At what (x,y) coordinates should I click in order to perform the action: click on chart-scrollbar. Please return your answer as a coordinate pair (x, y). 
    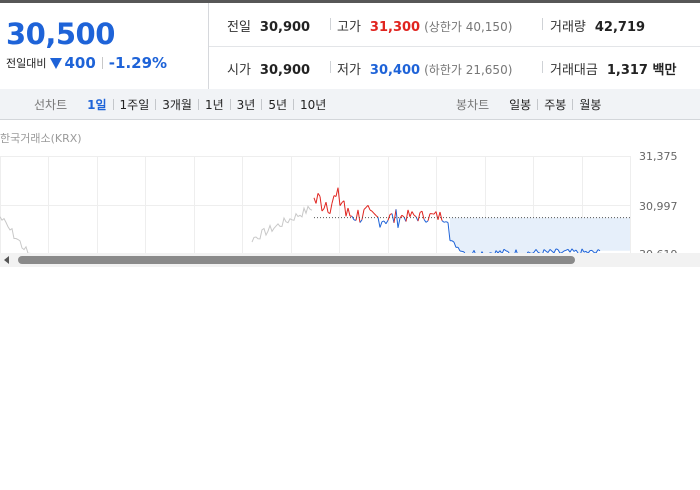
    Looking at the image, I should click on (350, 260).